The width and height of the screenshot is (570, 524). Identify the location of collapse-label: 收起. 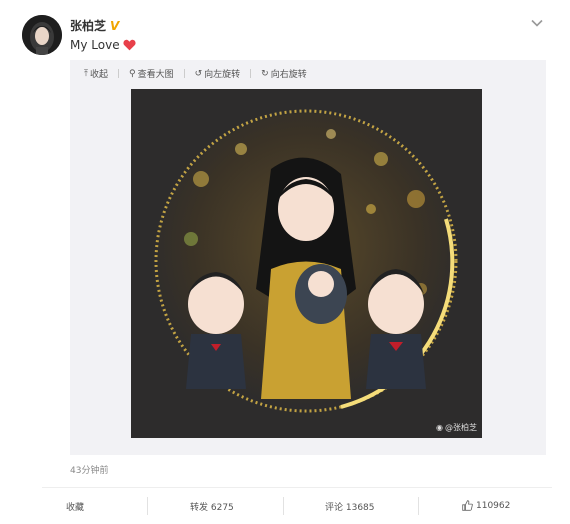
(98, 75).